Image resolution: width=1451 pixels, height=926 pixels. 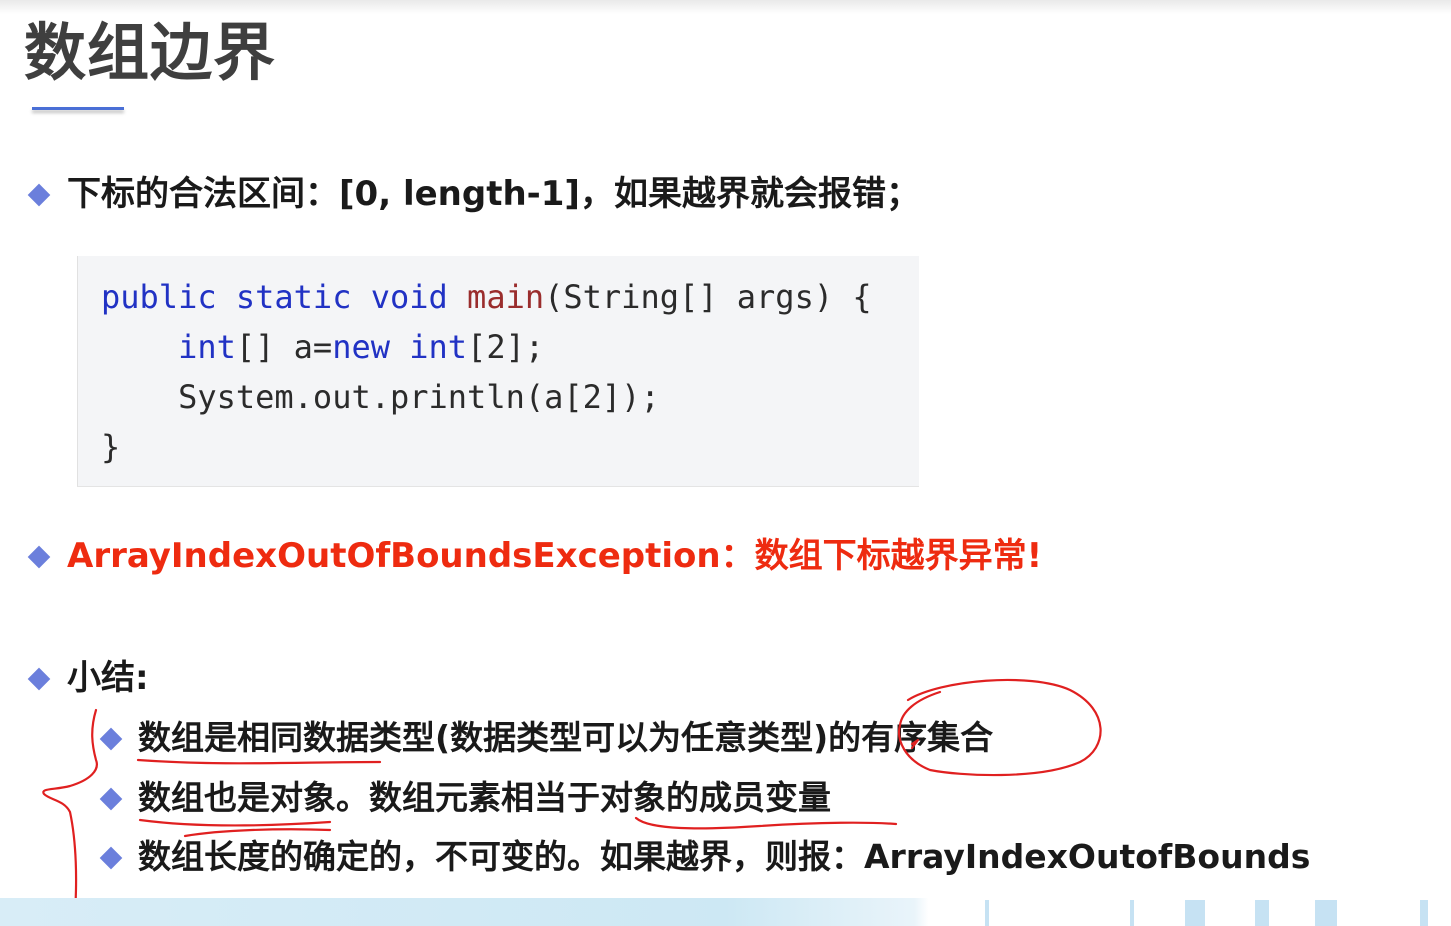 I want to click on code-method-name: main, so click(x=506, y=297).